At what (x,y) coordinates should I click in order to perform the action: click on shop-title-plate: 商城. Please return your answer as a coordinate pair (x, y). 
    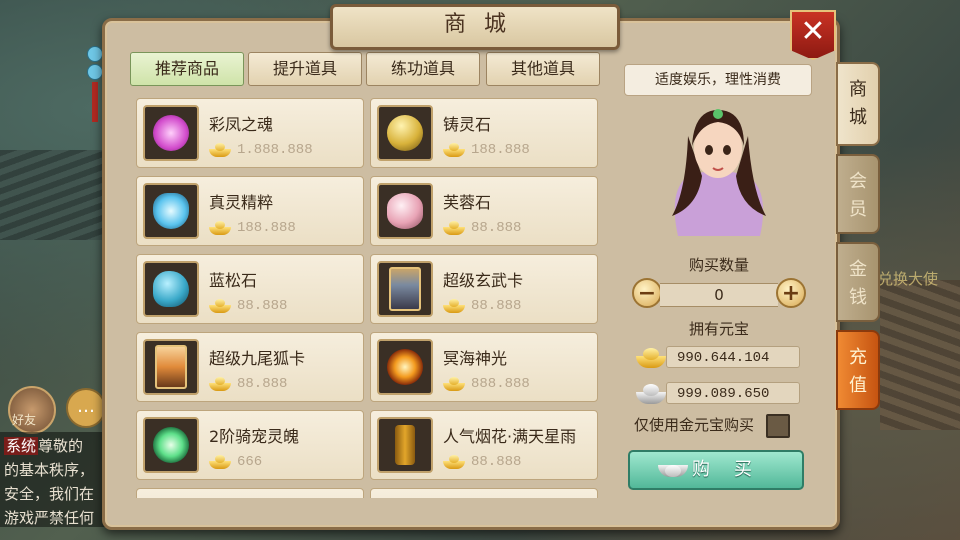
    Looking at the image, I should click on (475, 27).